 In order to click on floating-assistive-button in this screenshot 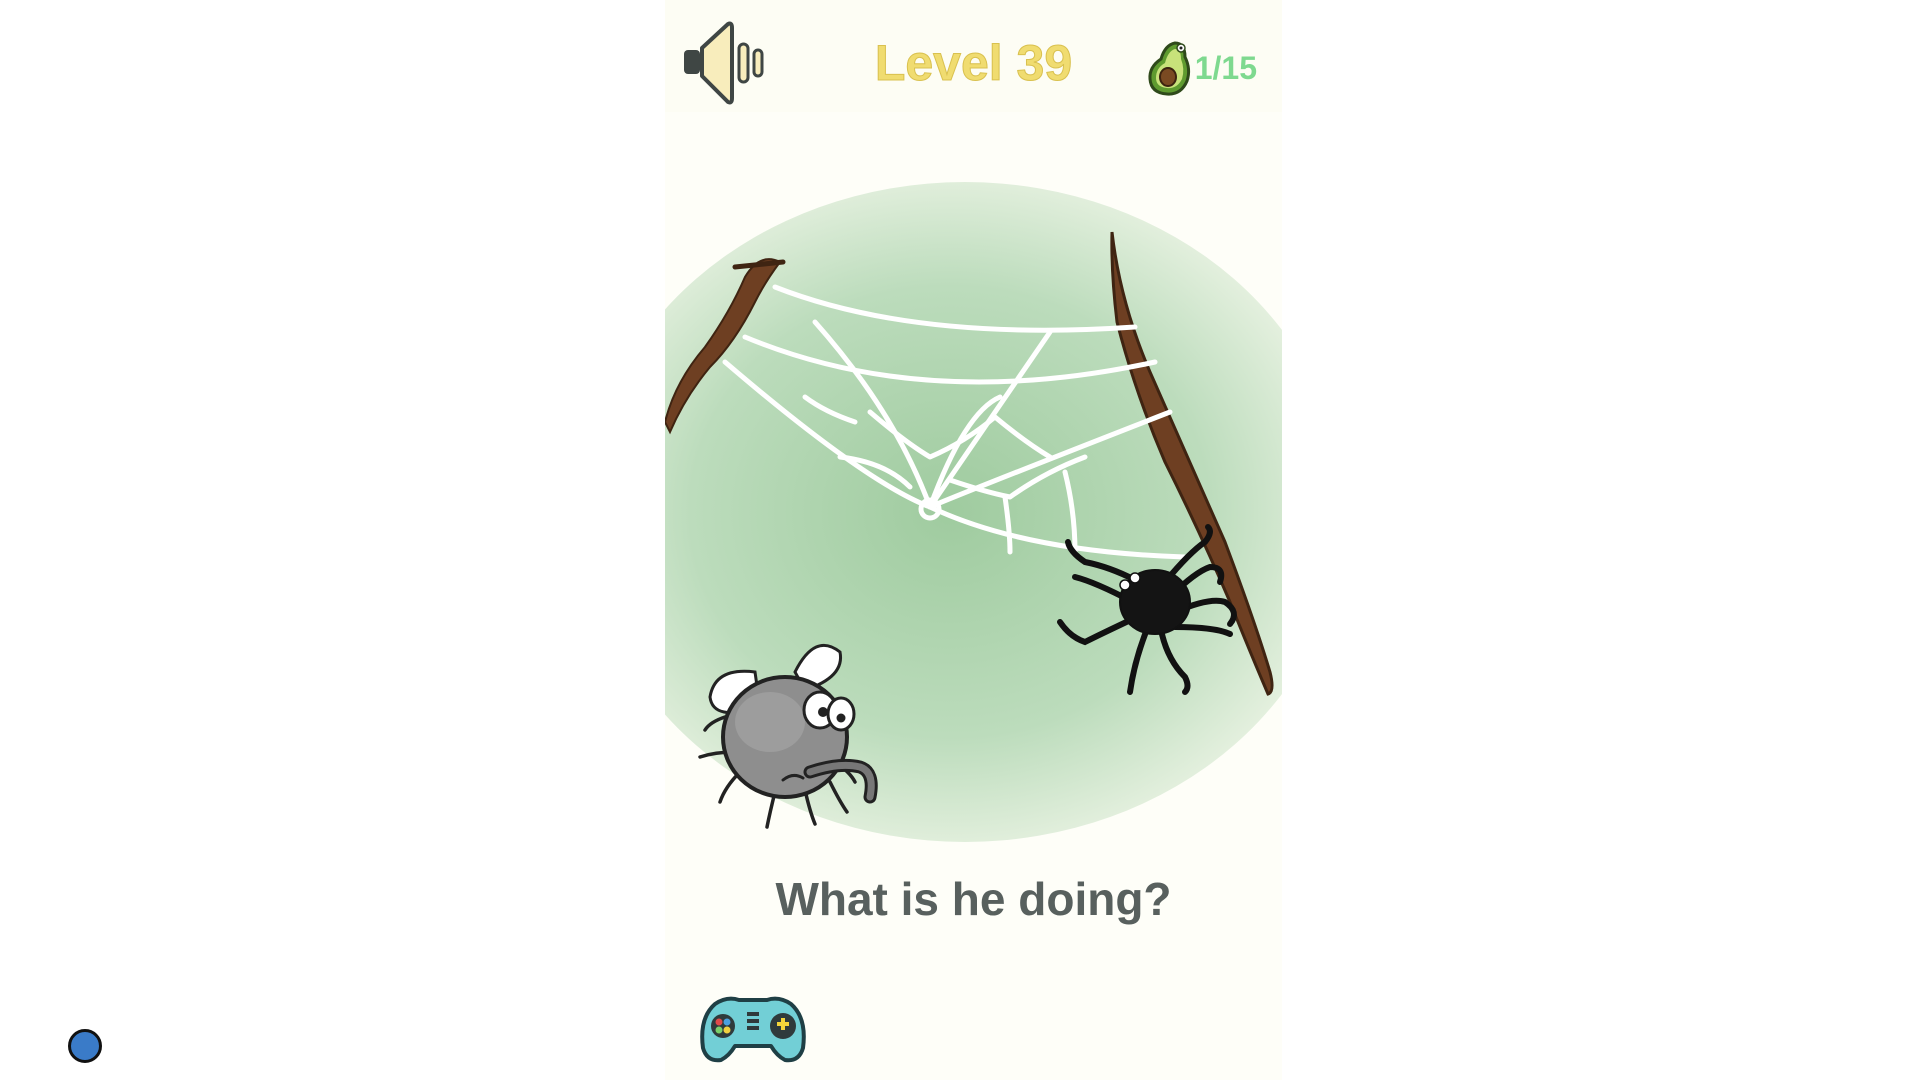, I will do `click(85, 1046)`.